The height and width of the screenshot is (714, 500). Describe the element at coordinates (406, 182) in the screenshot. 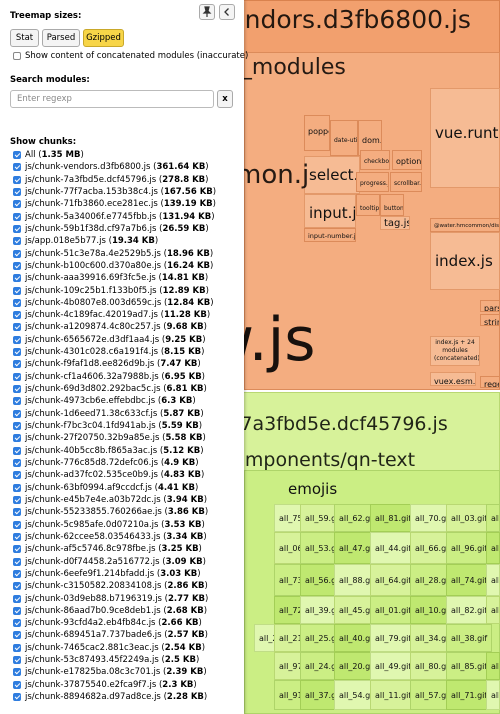

I see `treemap-tile: scrollbar.js` at that location.